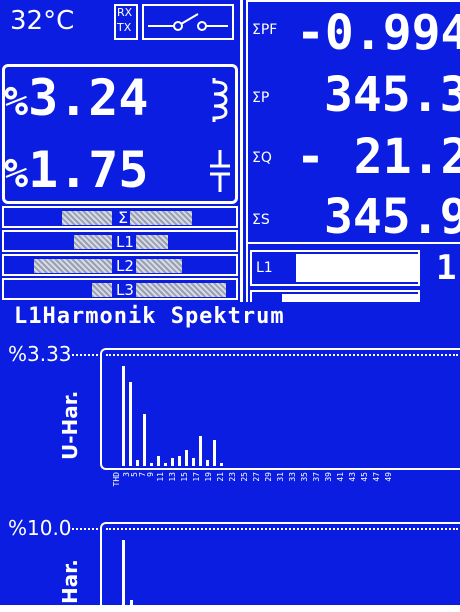 The image size is (460, 612). I want to click on phase-label-l3: L3, so click(125, 290).